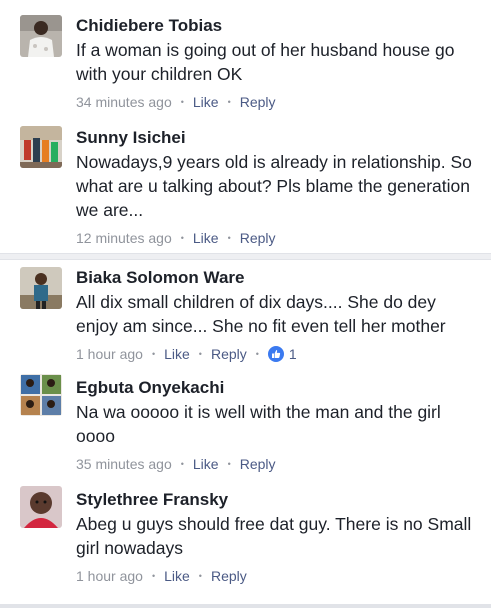 The image size is (491, 608). What do you see at coordinates (277, 102) in the screenshot?
I see `comment-meta: 34 minutes ago • Like • Reply` at bounding box center [277, 102].